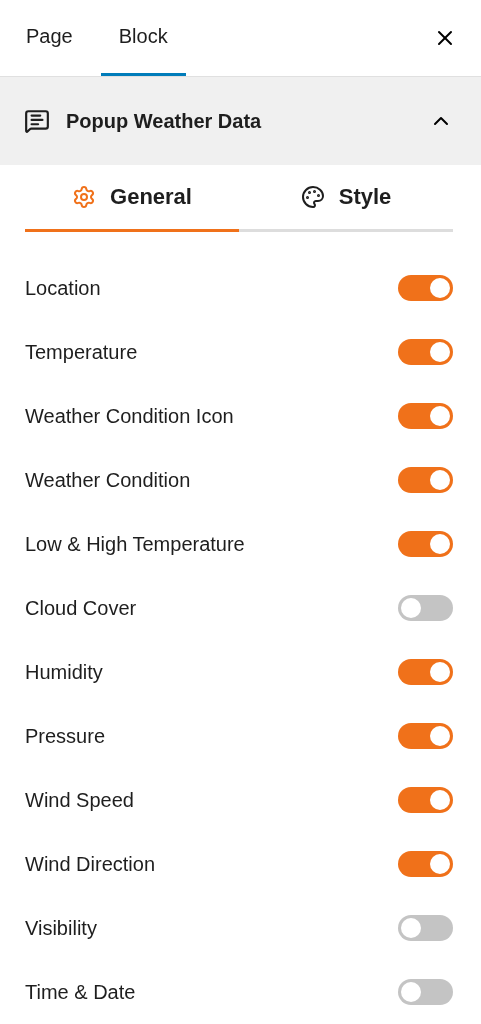 The width and height of the screenshot is (481, 1024). What do you see at coordinates (135, 544) in the screenshot?
I see `option-label: Low & High Temperature` at bounding box center [135, 544].